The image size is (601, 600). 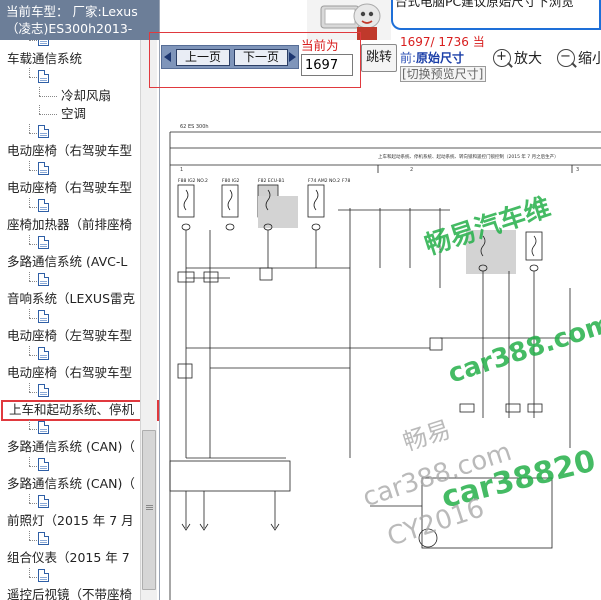 I want to click on scroll-thumb, so click(x=149, y=510).